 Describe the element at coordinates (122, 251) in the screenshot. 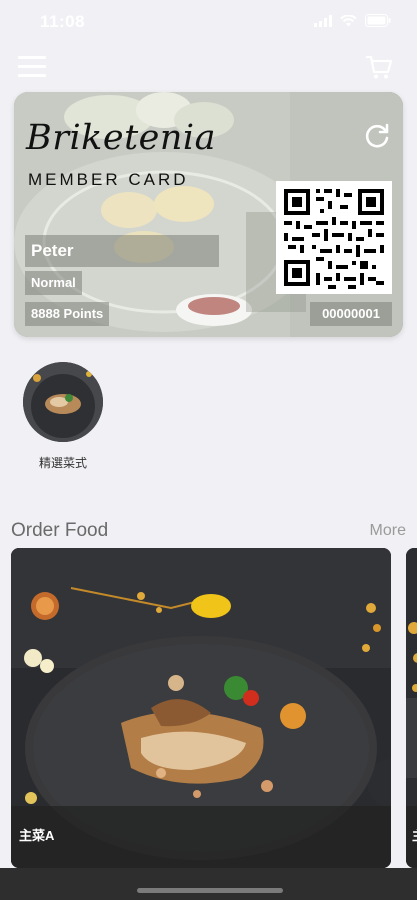

I see `member-name: Peter` at that location.